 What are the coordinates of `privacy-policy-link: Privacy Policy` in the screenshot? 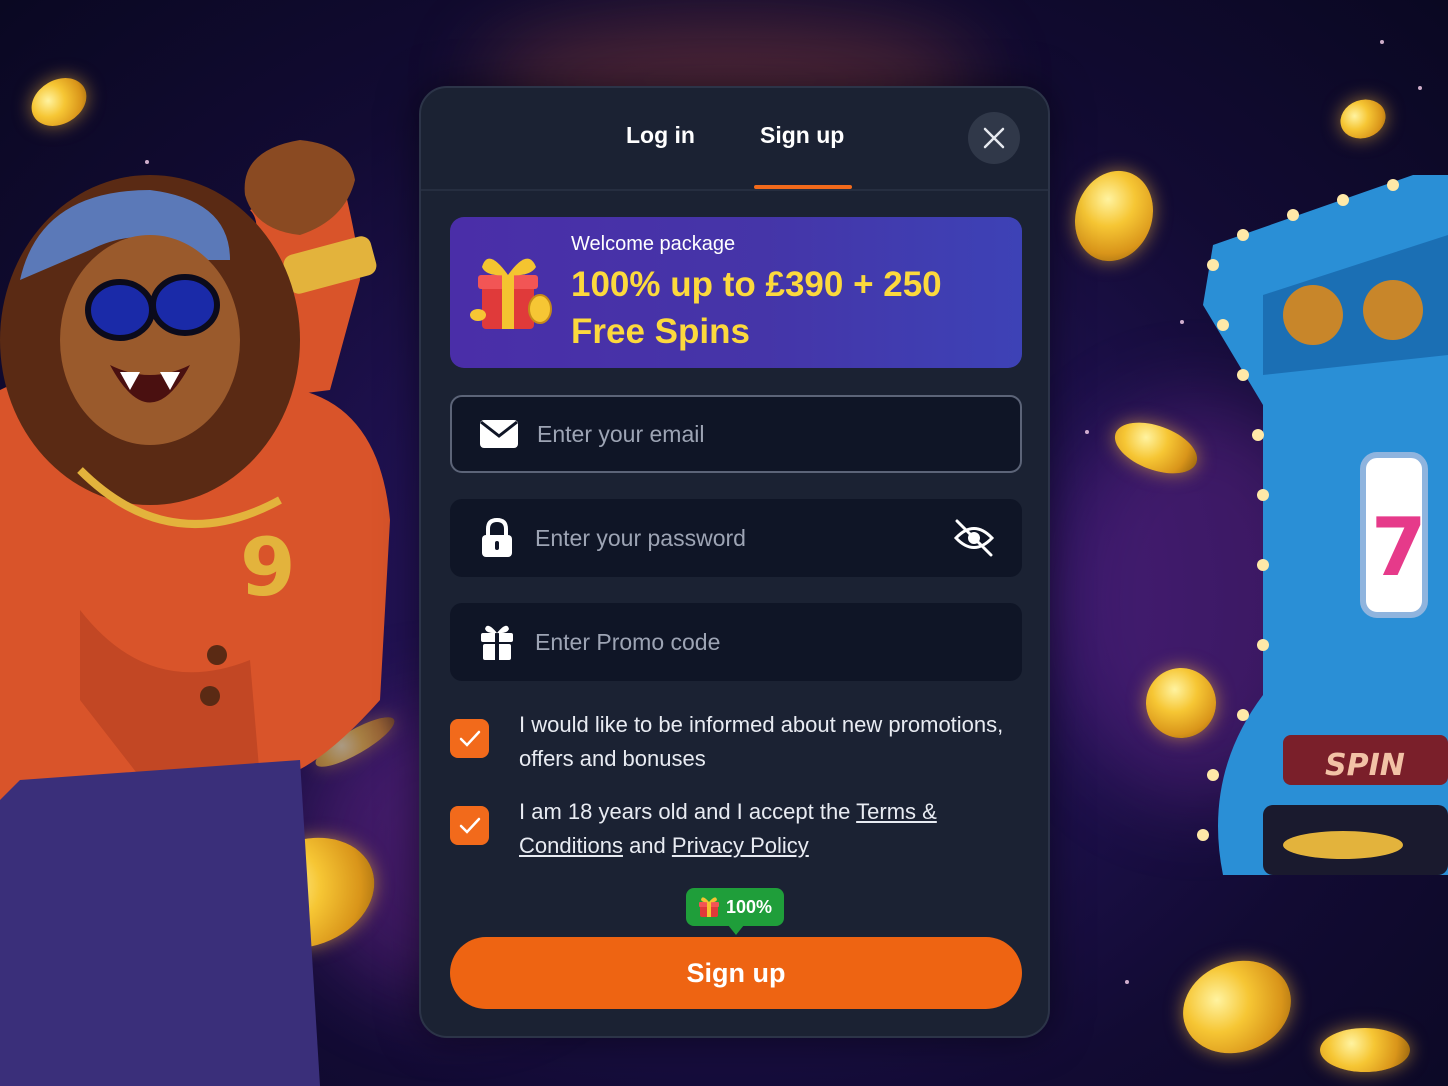 It's located at (740, 845).